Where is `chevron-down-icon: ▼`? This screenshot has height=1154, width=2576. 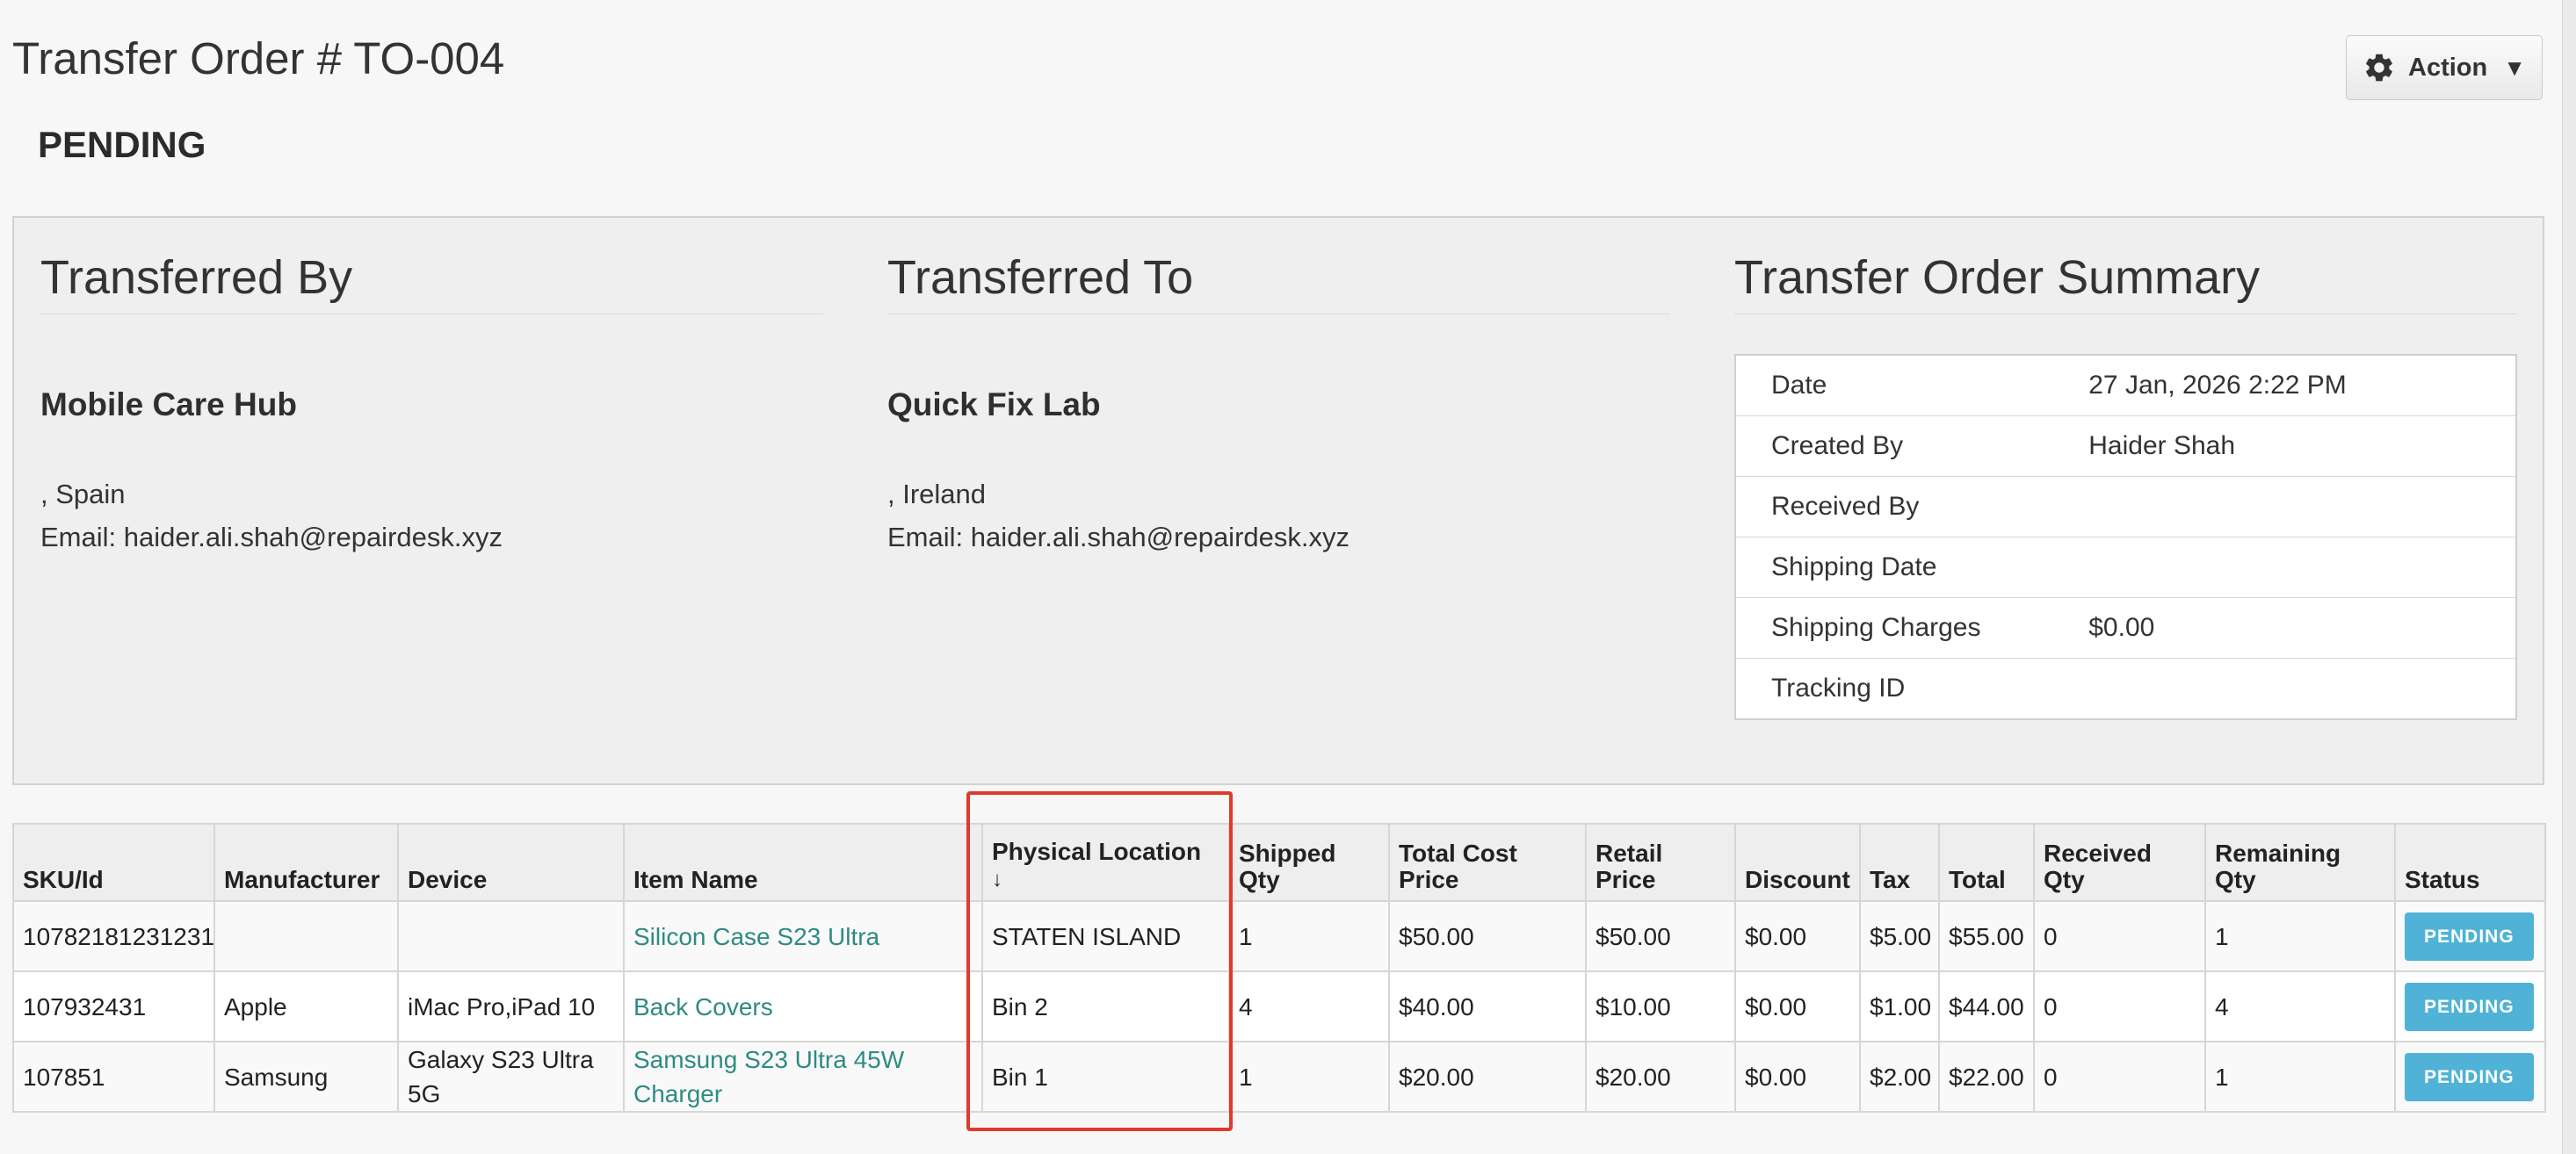 chevron-down-icon: ▼ is located at coordinates (2514, 67).